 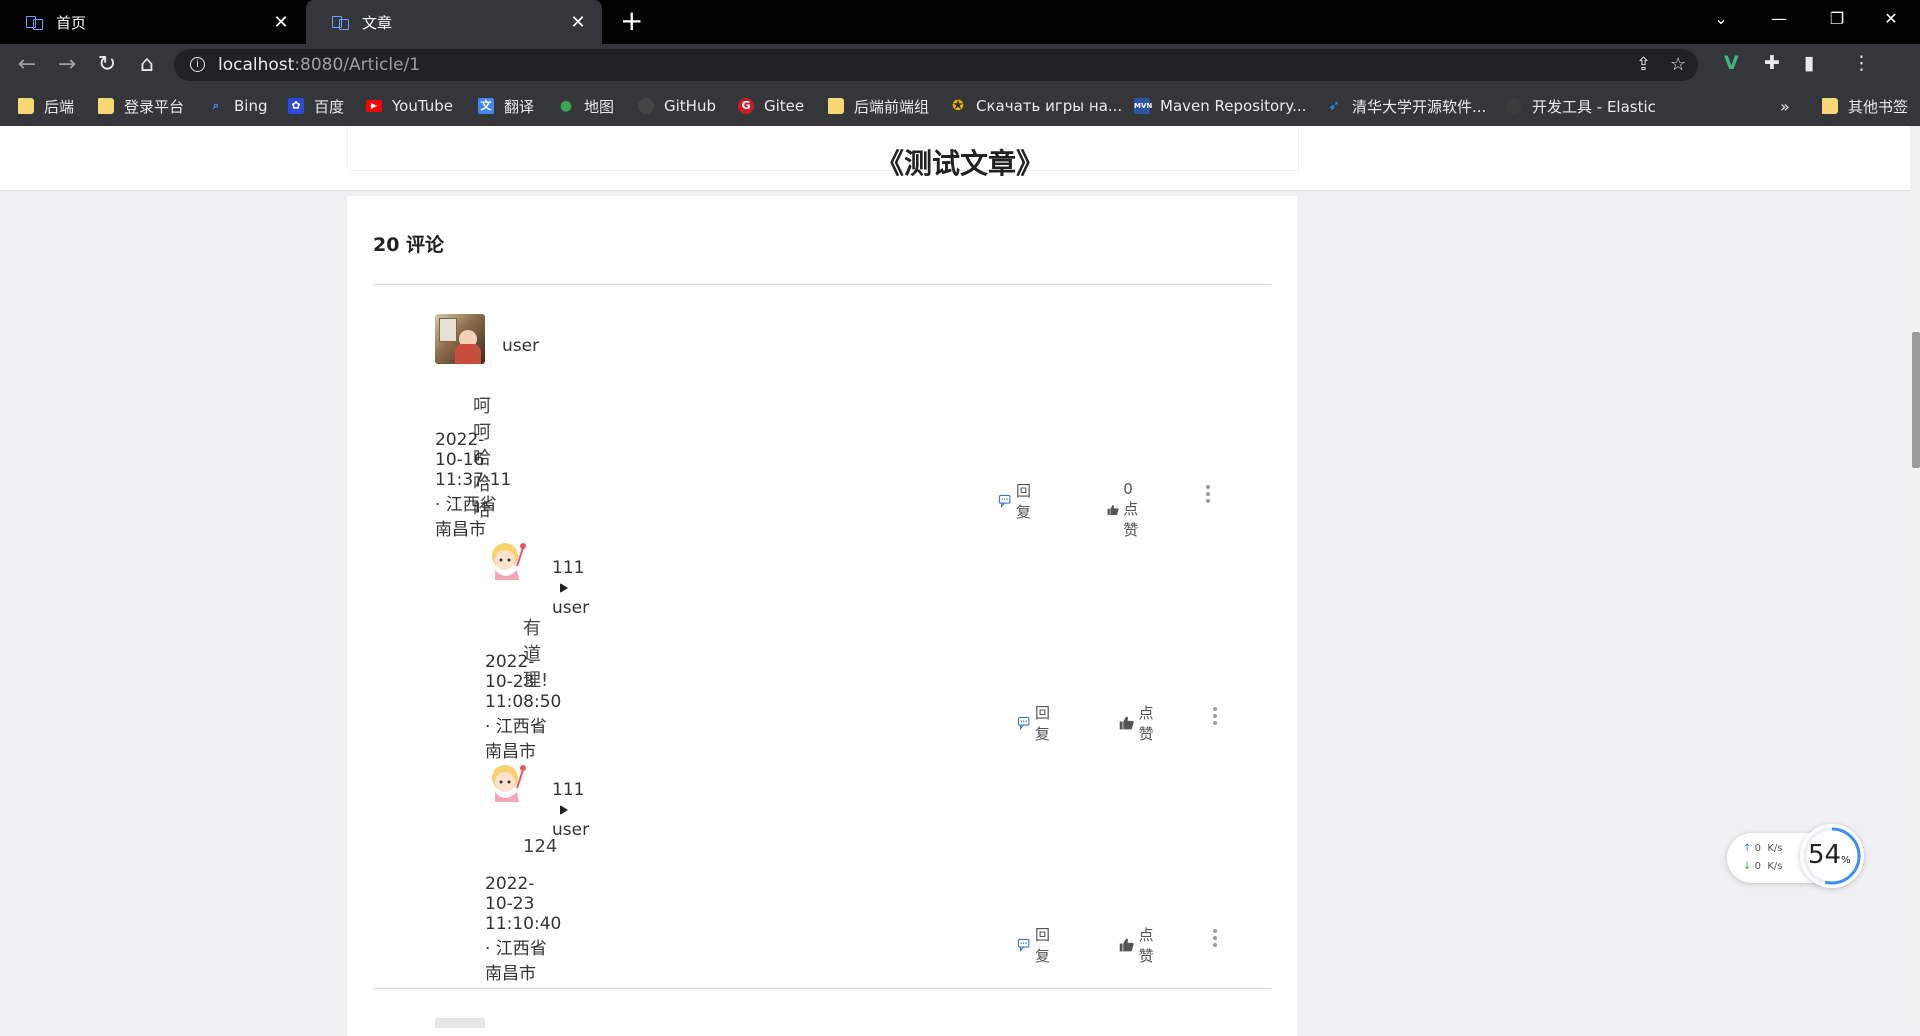 I want to click on maven-icon: MVN, so click(x=1143, y=106).